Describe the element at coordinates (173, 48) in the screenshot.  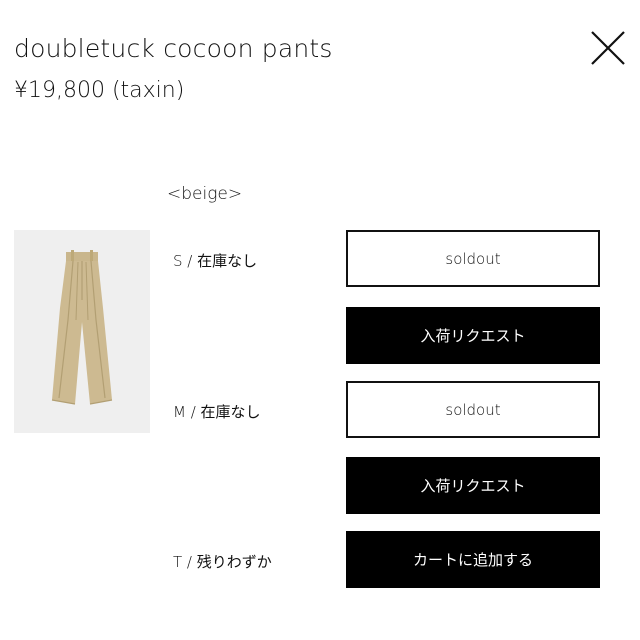
I see `product-title: doubletuck cocoon pants` at that location.